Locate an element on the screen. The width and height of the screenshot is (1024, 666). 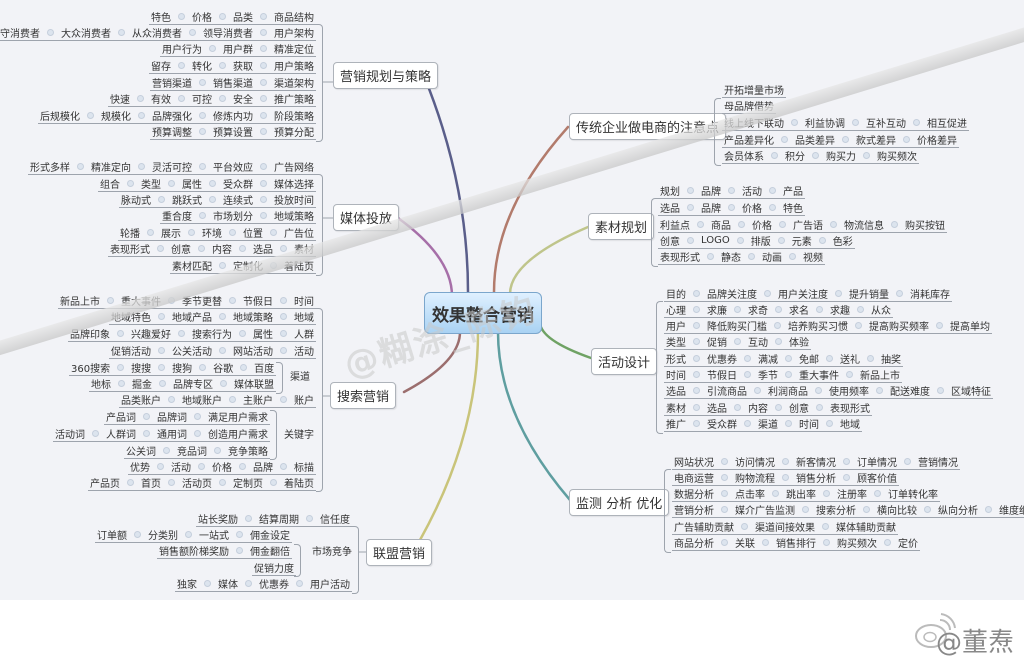
subtopic-item: 商品 is located at coordinates (721, 224).